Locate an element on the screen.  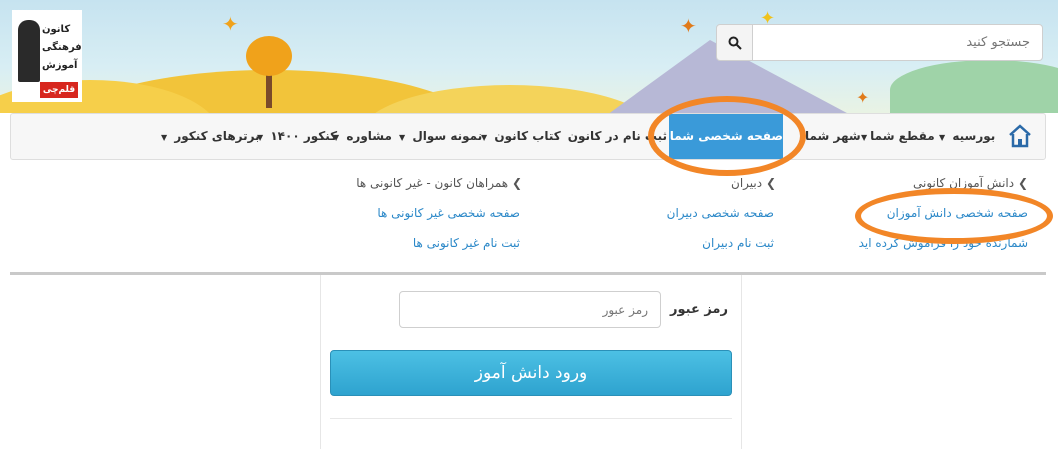
nav-item-books: کتاب کانون ▼ is located at coordinates (521, 136).